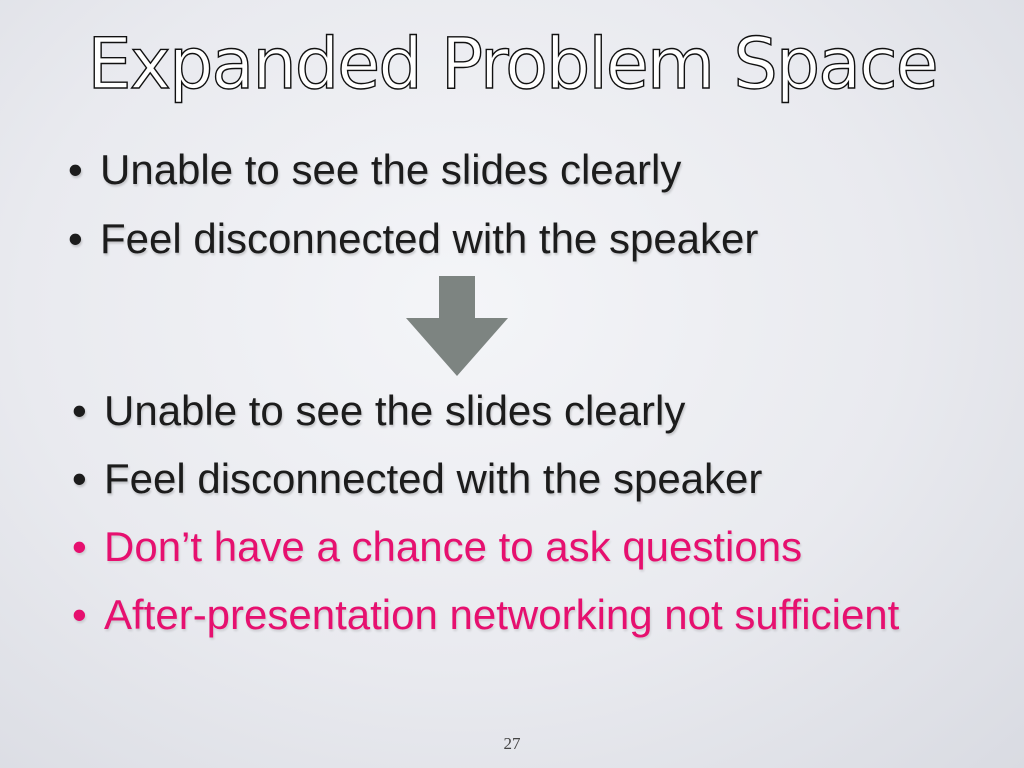  Describe the element at coordinates (453, 546) in the screenshot. I see `bullet-text: Don’t have a chance to ask questions` at that location.